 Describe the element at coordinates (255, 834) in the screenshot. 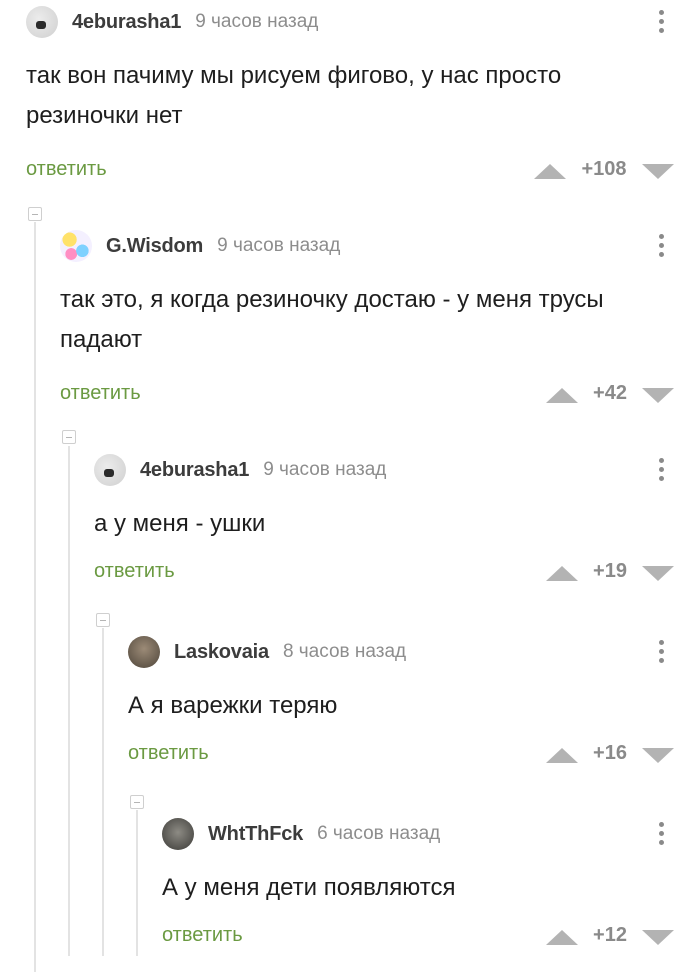

I see `author-name: WhtThFck` at that location.